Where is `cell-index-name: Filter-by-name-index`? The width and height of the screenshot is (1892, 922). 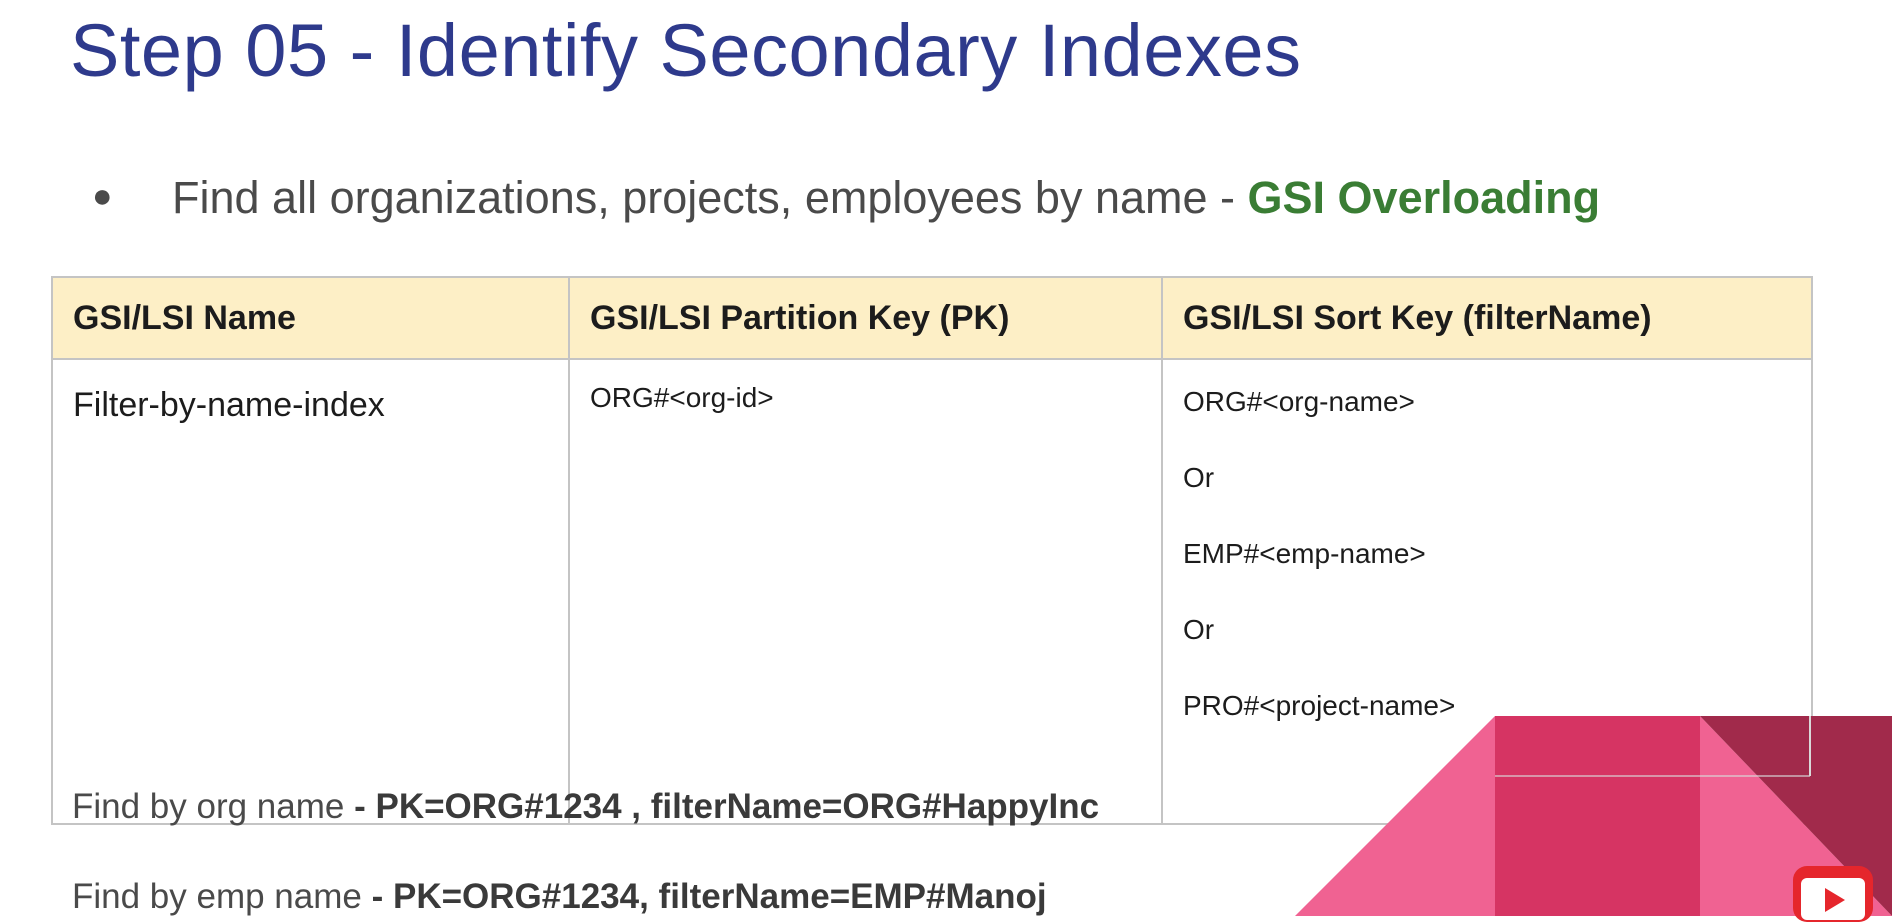
cell-index-name: Filter-by-name-index is located at coordinates (310, 591).